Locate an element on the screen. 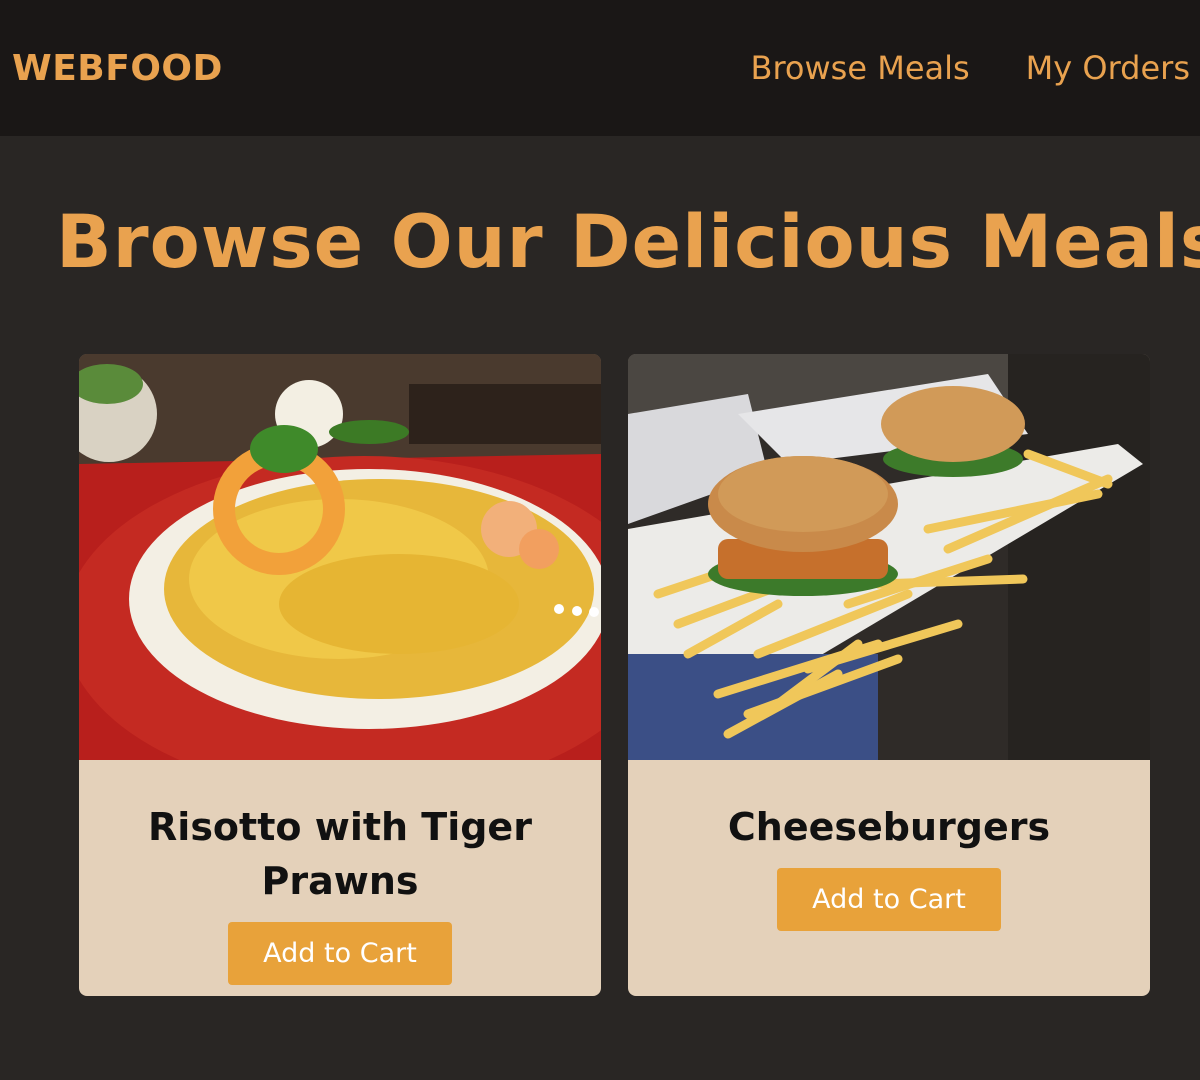  meal-card-body: Risotto with Tiger Prawns Add to Cart is located at coordinates (340, 872).